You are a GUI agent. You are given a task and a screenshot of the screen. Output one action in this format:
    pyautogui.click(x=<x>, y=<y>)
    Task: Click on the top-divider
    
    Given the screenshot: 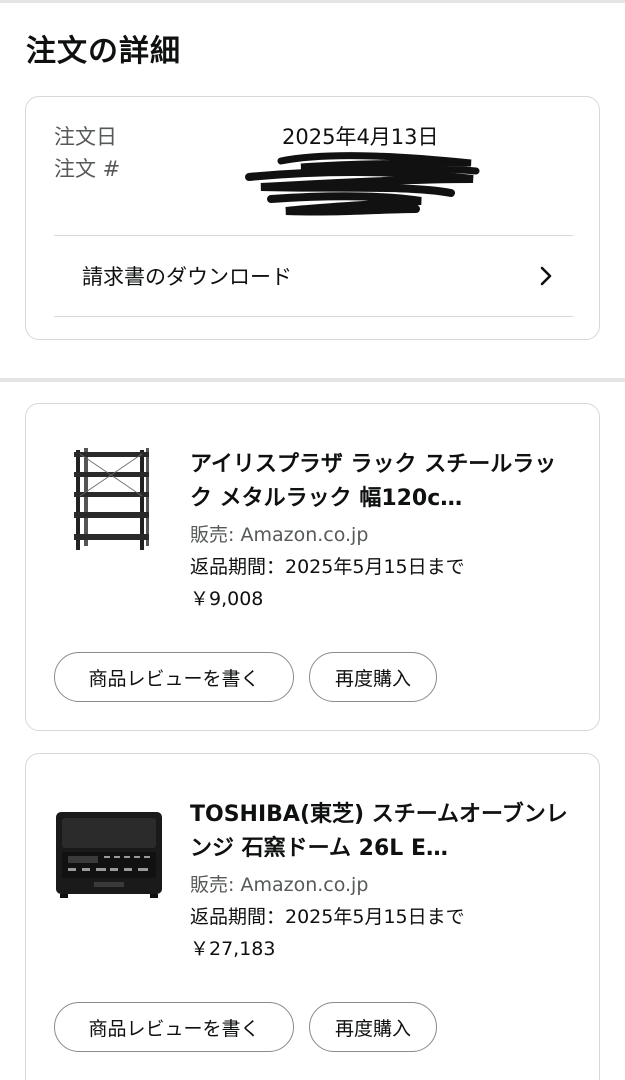 What is the action you would take?
    pyautogui.click(x=312, y=1)
    